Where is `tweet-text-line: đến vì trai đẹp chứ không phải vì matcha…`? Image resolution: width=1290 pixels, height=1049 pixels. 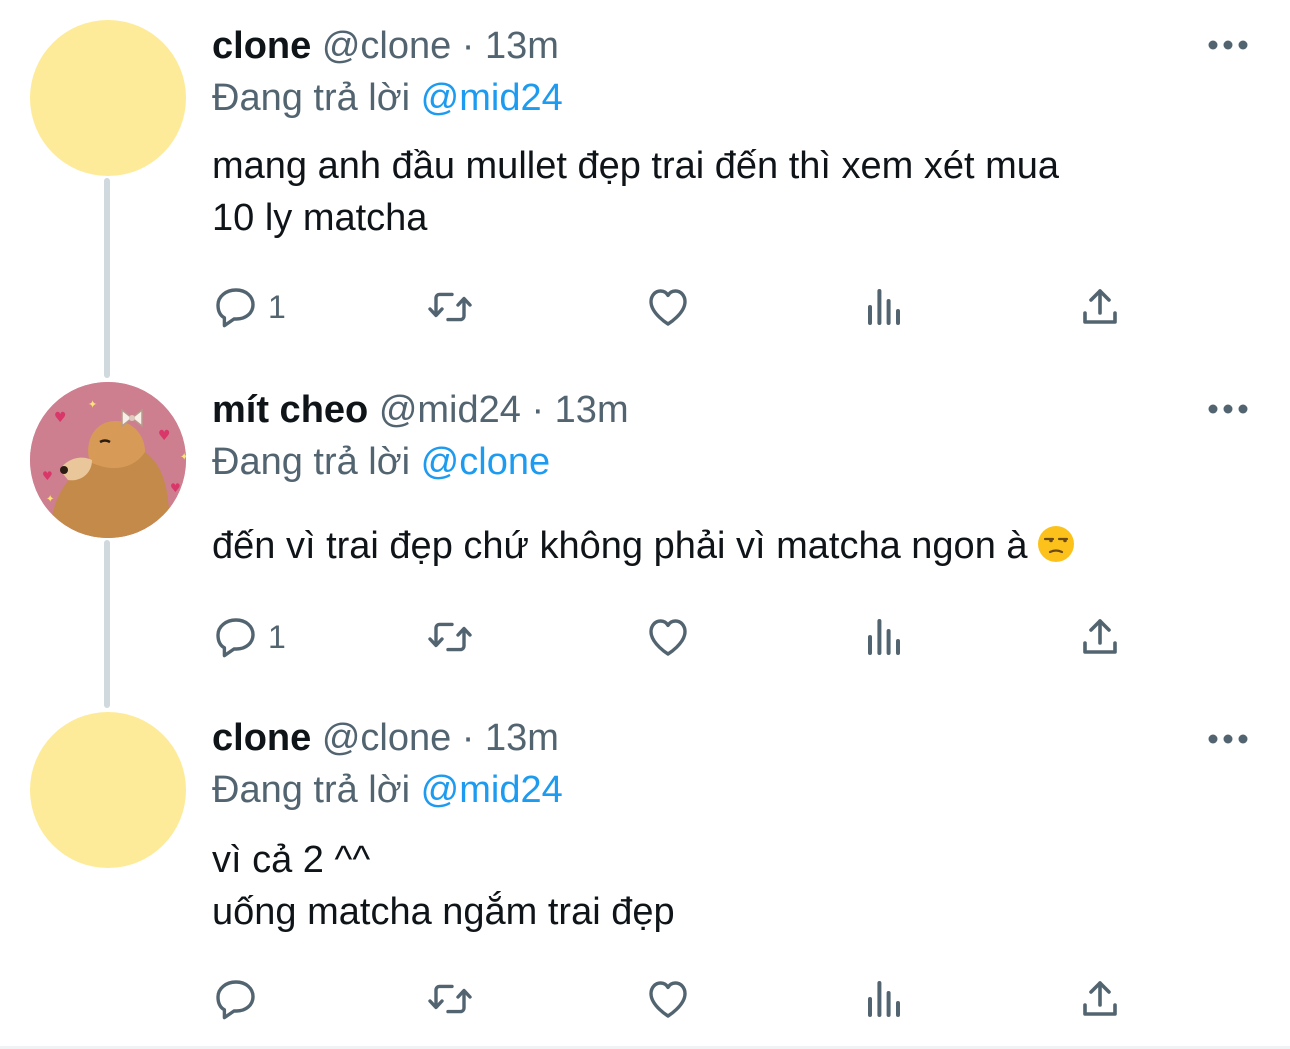
tweet-text-line: đến vì trai đẹp chứ không phải vì matcha… is located at coordinates (620, 546).